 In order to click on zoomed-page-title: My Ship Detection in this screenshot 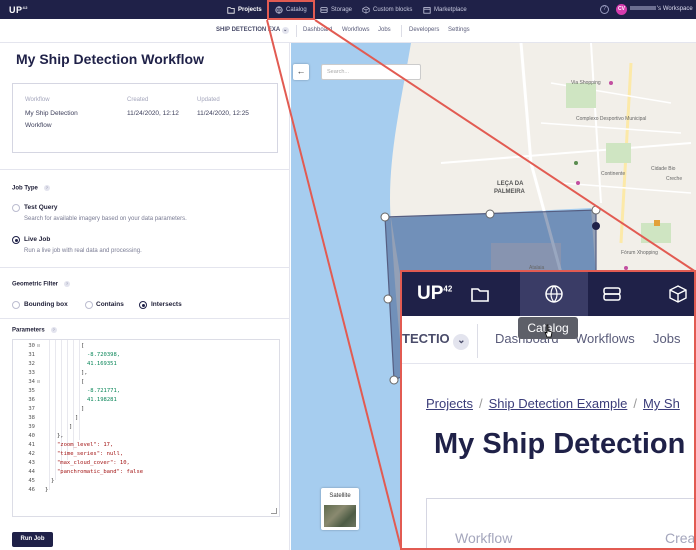, I will do `click(560, 444)`.